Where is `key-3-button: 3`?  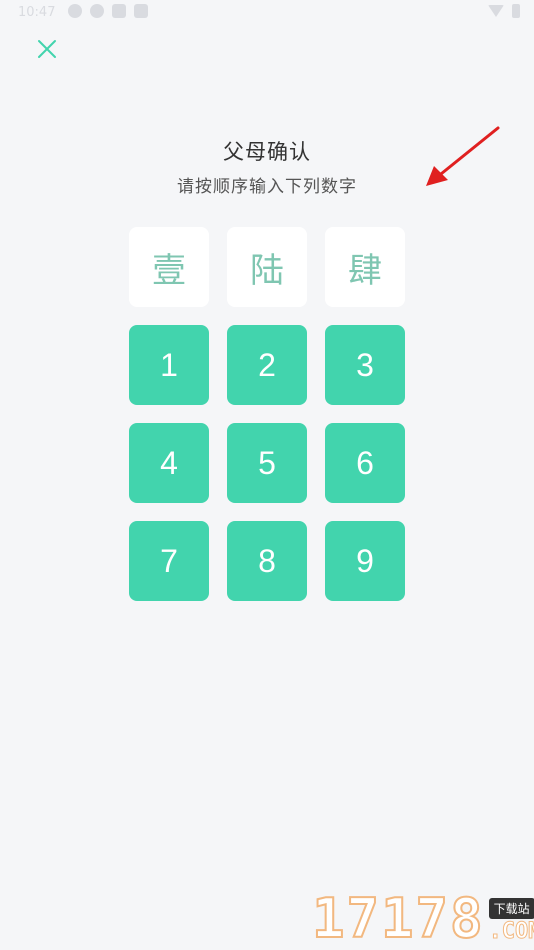 key-3-button: 3 is located at coordinates (365, 365).